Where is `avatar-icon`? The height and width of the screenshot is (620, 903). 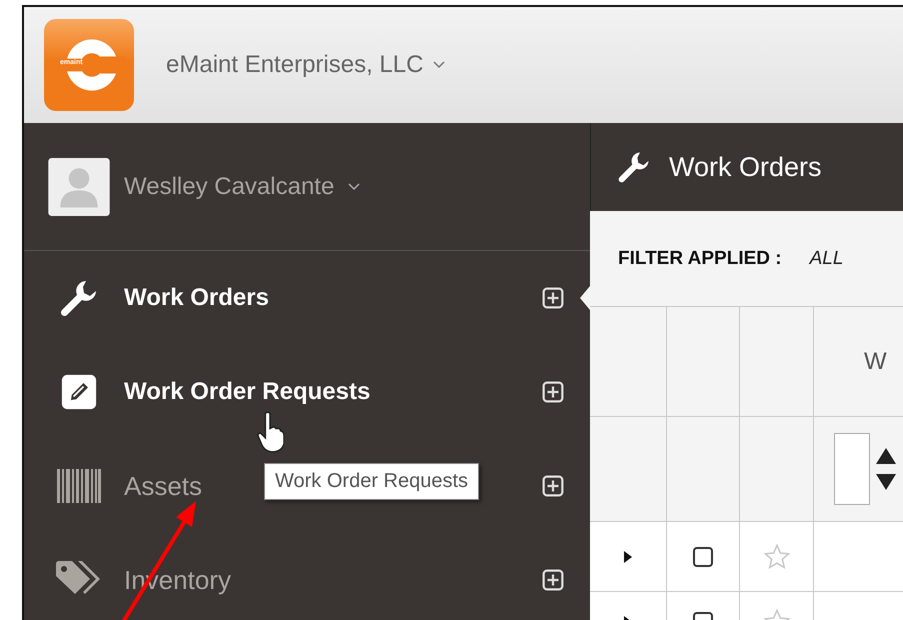 avatar-icon is located at coordinates (79, 187).